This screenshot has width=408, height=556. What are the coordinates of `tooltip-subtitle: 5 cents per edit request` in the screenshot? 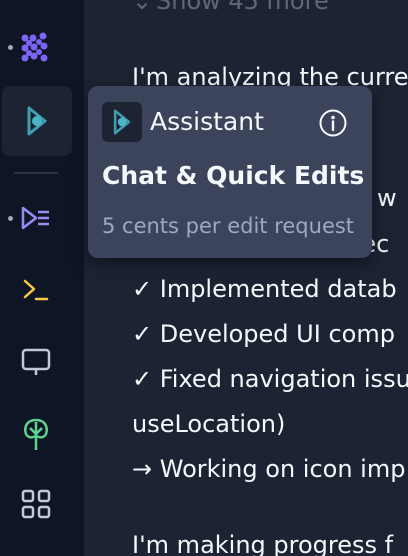 It's located at (228, 226).